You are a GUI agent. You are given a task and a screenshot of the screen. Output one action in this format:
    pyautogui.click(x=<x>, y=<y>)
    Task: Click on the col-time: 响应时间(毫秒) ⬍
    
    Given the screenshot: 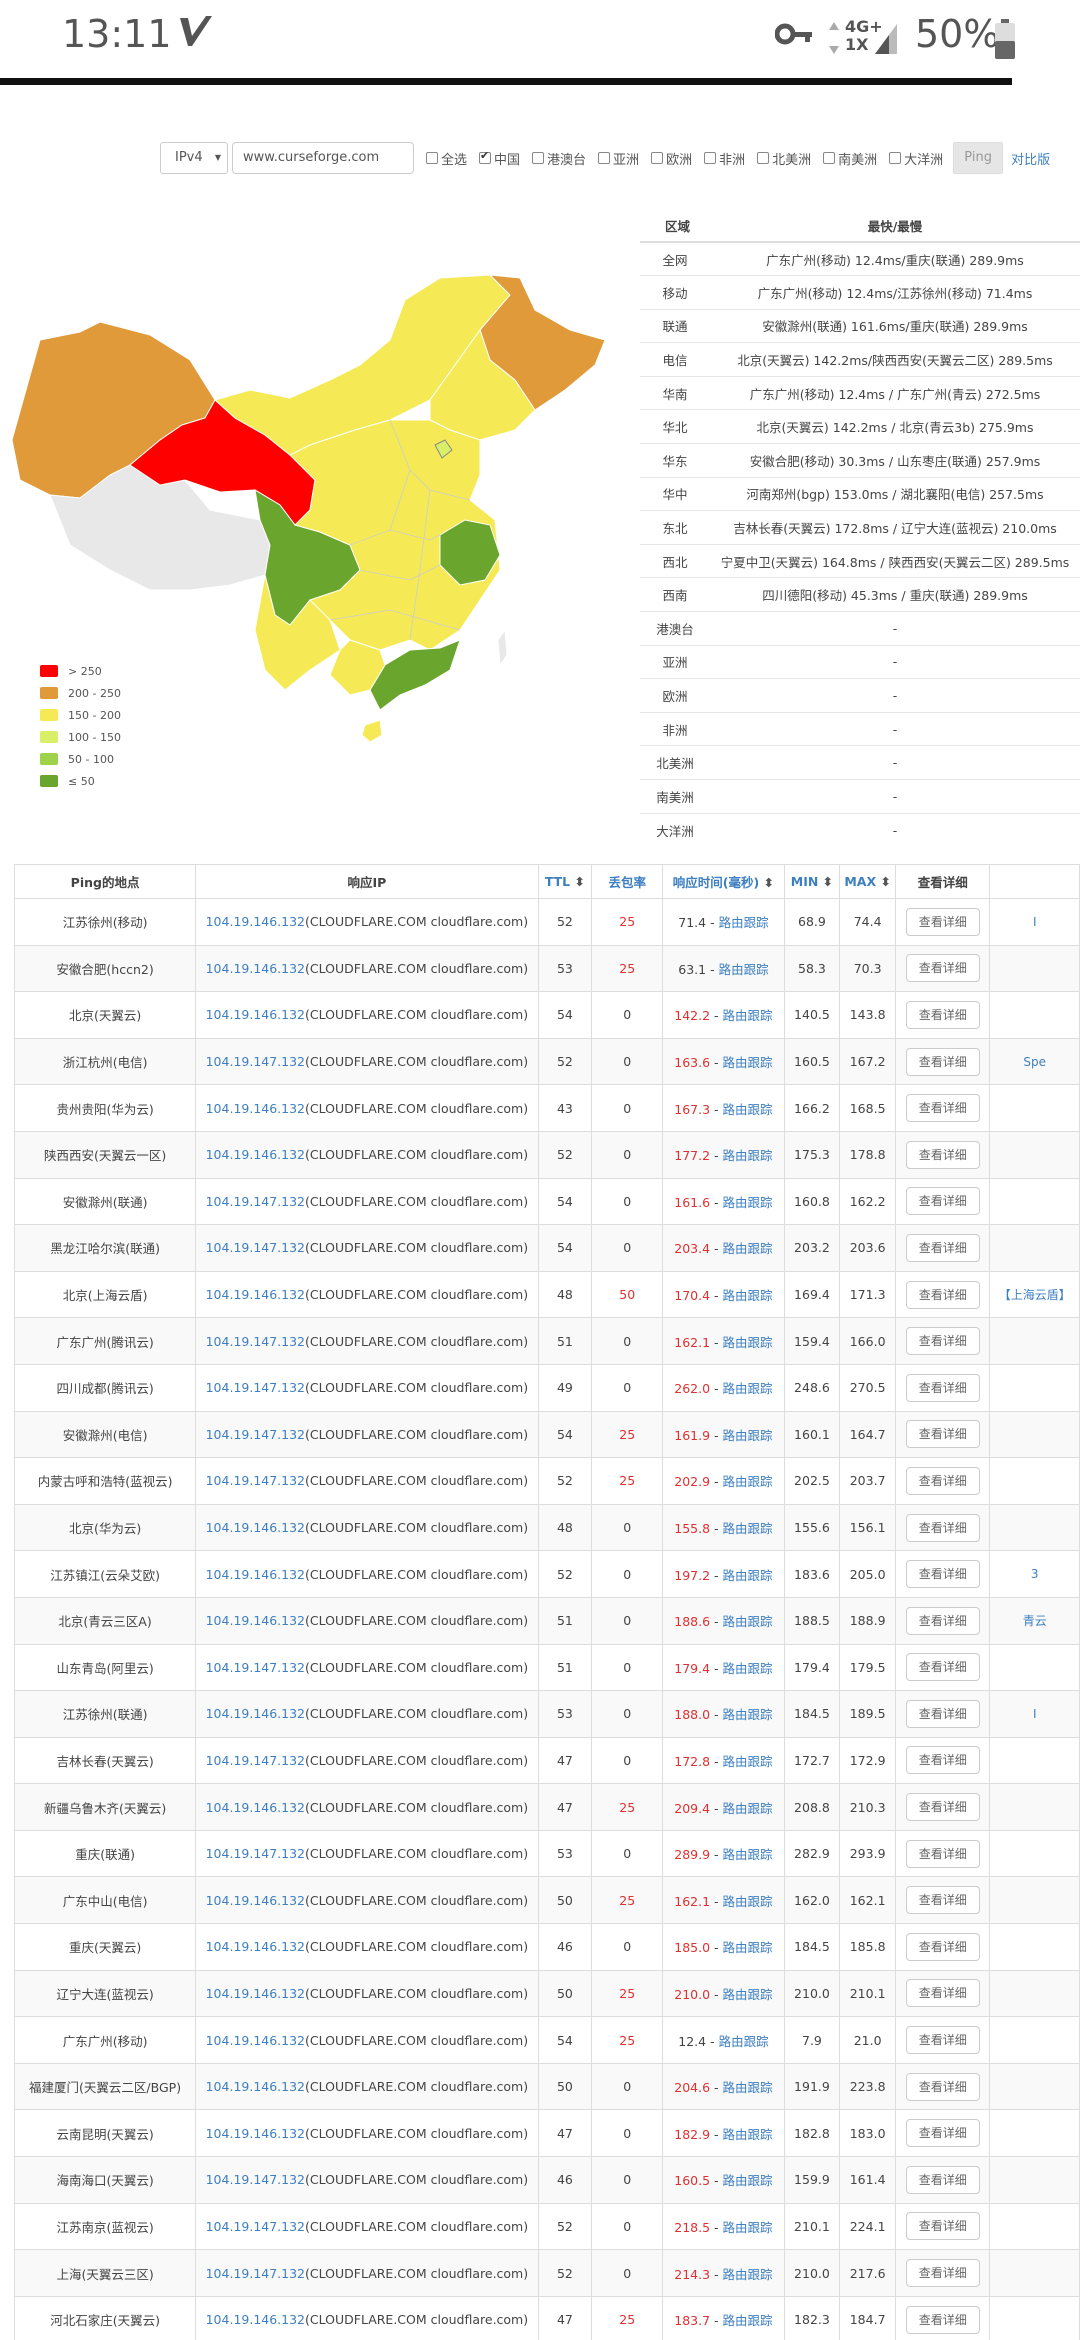 What is the action you would take?
    pyautogui.click(x=723, y=881)
    